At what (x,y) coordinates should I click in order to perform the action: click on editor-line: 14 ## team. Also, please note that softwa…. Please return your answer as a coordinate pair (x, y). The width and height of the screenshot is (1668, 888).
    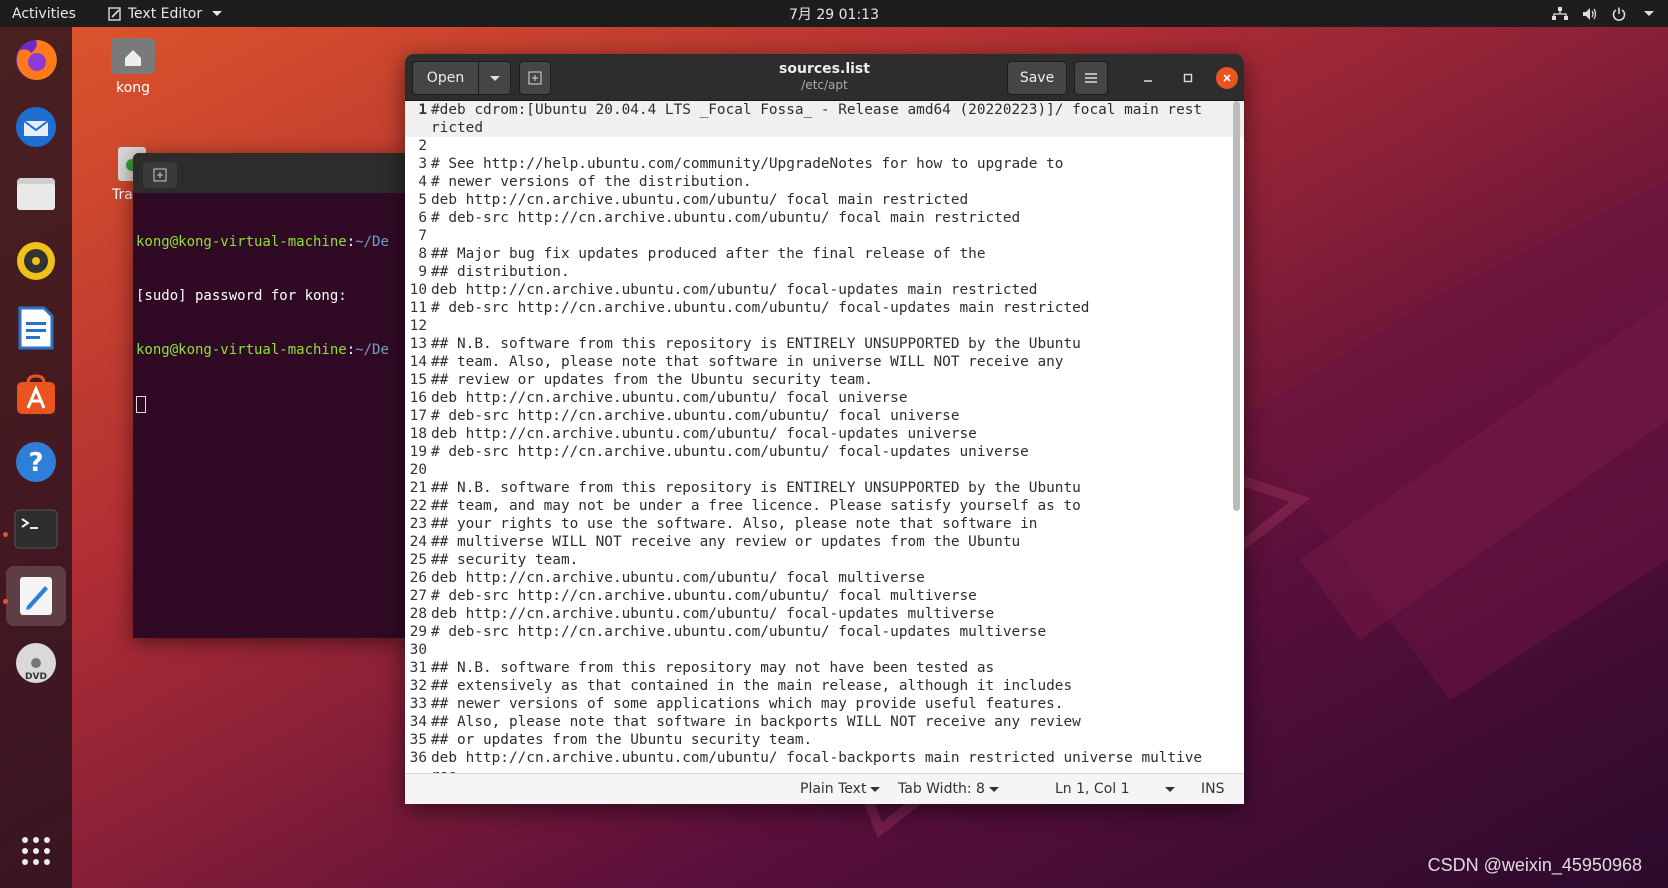
    Looking at the image, I should click on (824, 362).